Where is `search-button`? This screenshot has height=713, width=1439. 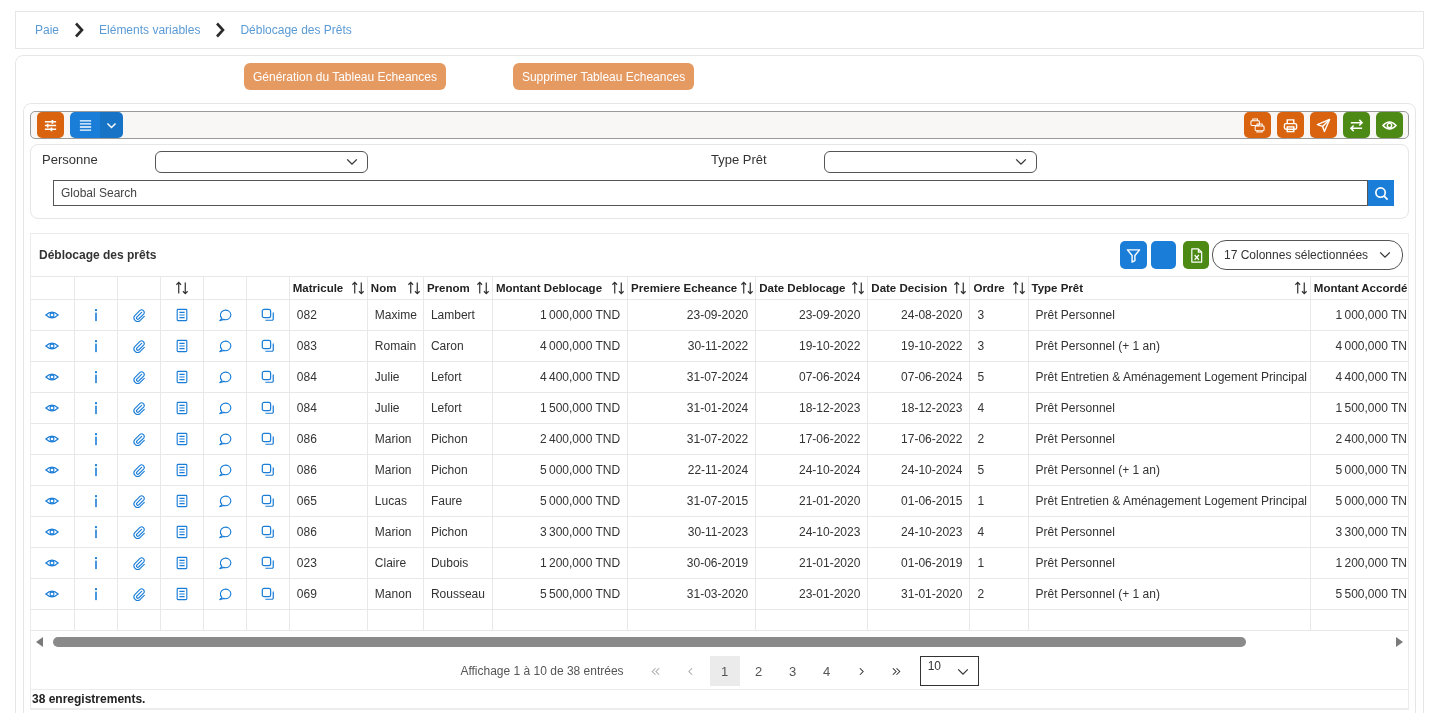
search-button is located at coordinates (1381, 193).